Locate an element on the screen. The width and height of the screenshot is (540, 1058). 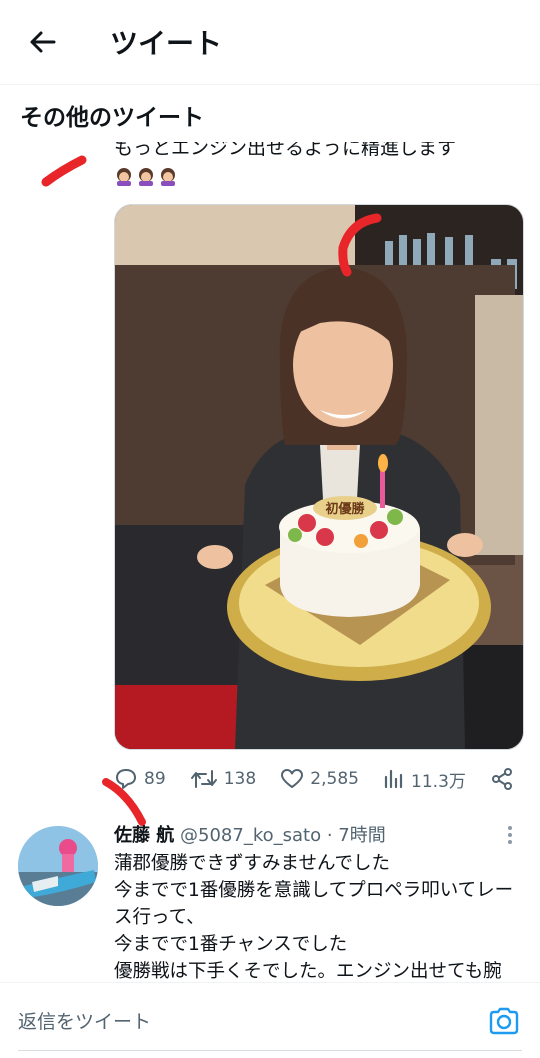
reply-bar: 返信をツイート is located at coordinates (270, 1020).